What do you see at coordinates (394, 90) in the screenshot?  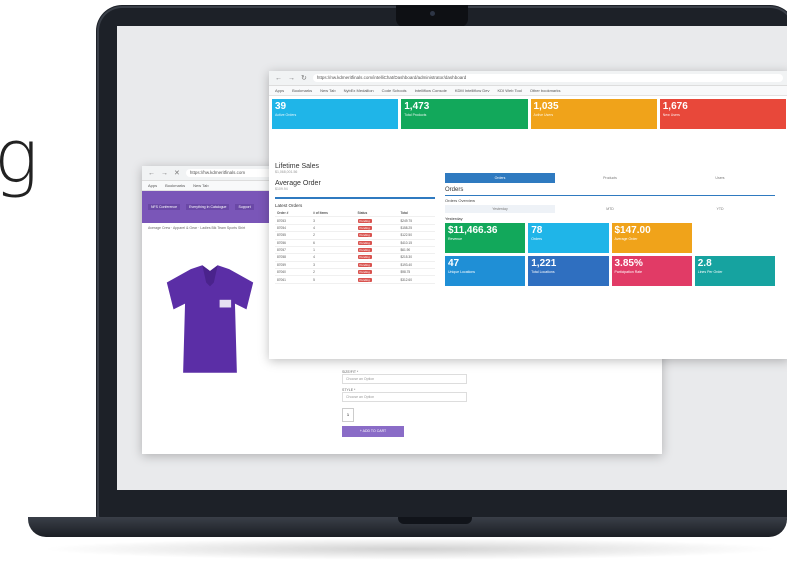 I see `bookmark-item: Code Schools` at bounding box center [394, 90].